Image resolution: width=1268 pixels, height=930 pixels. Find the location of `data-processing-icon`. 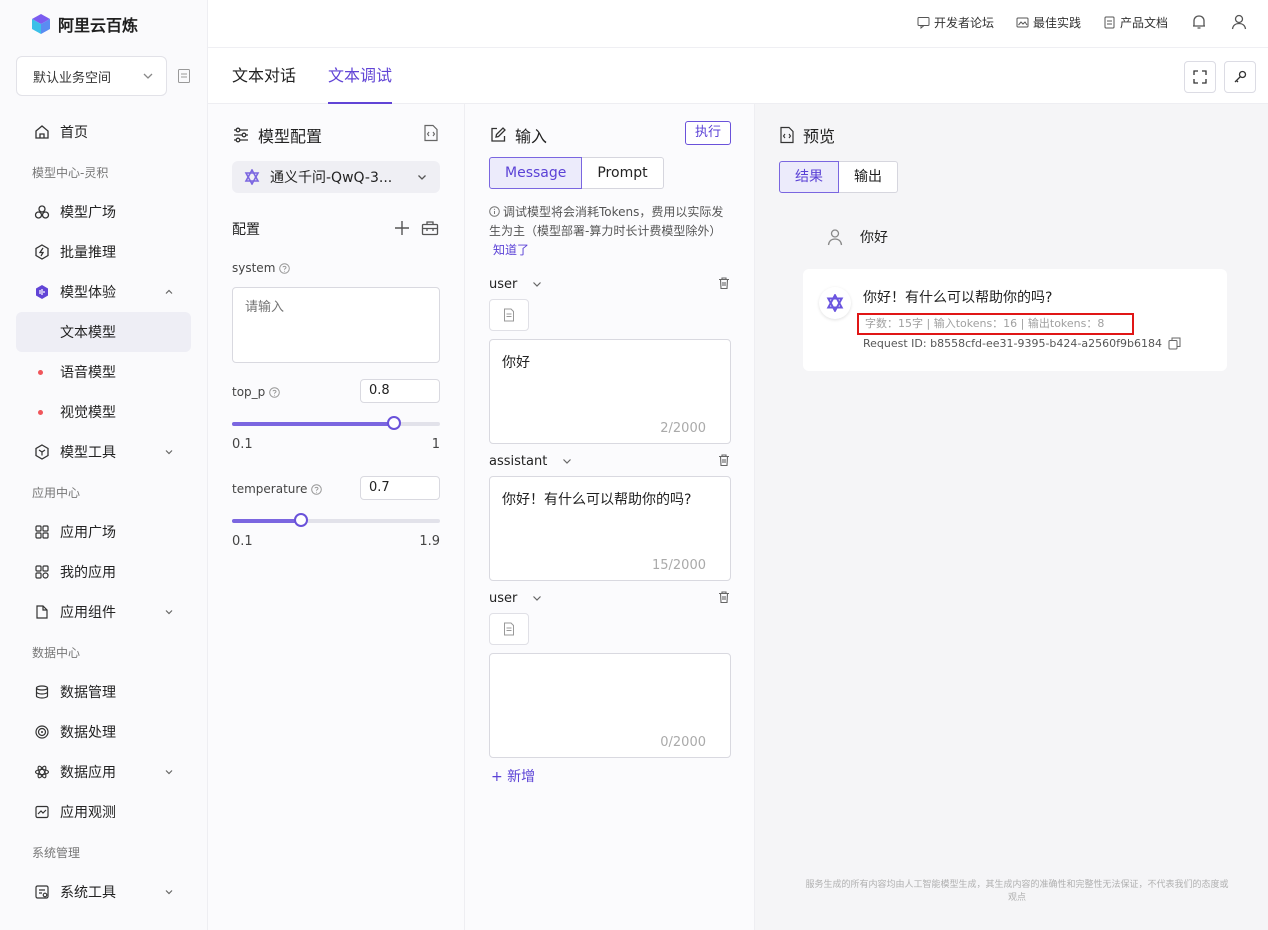

data-processing-icon is located at coordinates (42, 732).